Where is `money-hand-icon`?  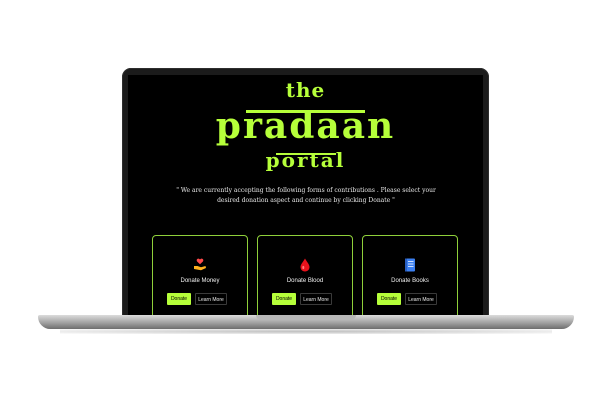 money-hand-icon is located at coordinates (200, 265).